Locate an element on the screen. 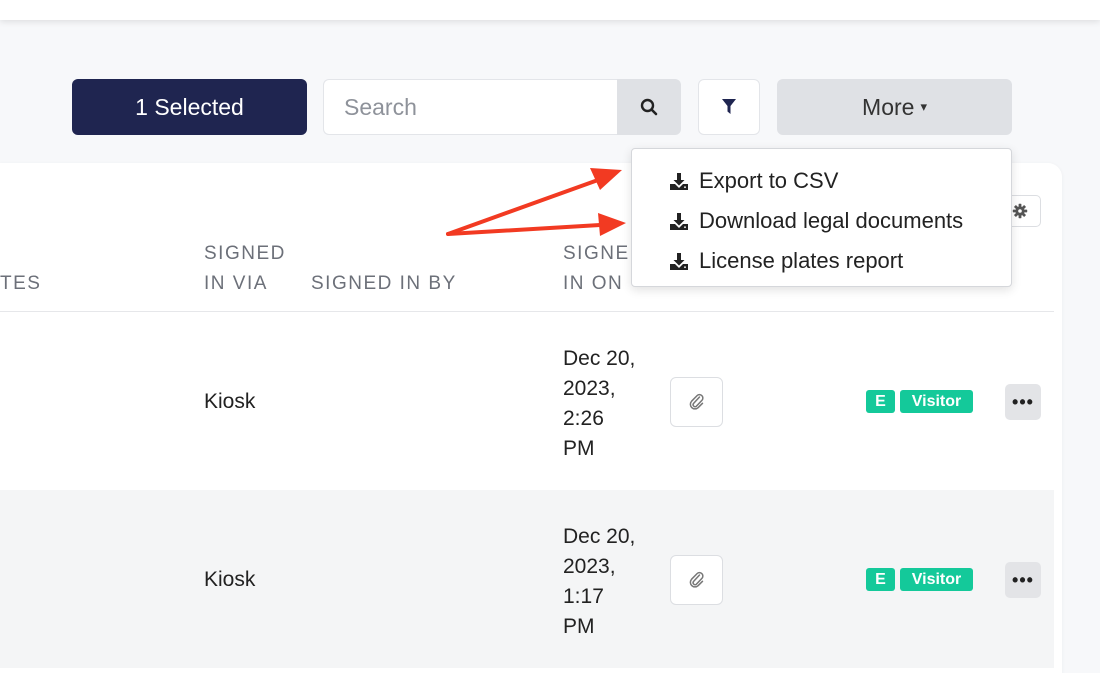 The height and width of the screenshot is (673, 1100). menu-item-label: Export to CSV is located at coordinates (769, 180).